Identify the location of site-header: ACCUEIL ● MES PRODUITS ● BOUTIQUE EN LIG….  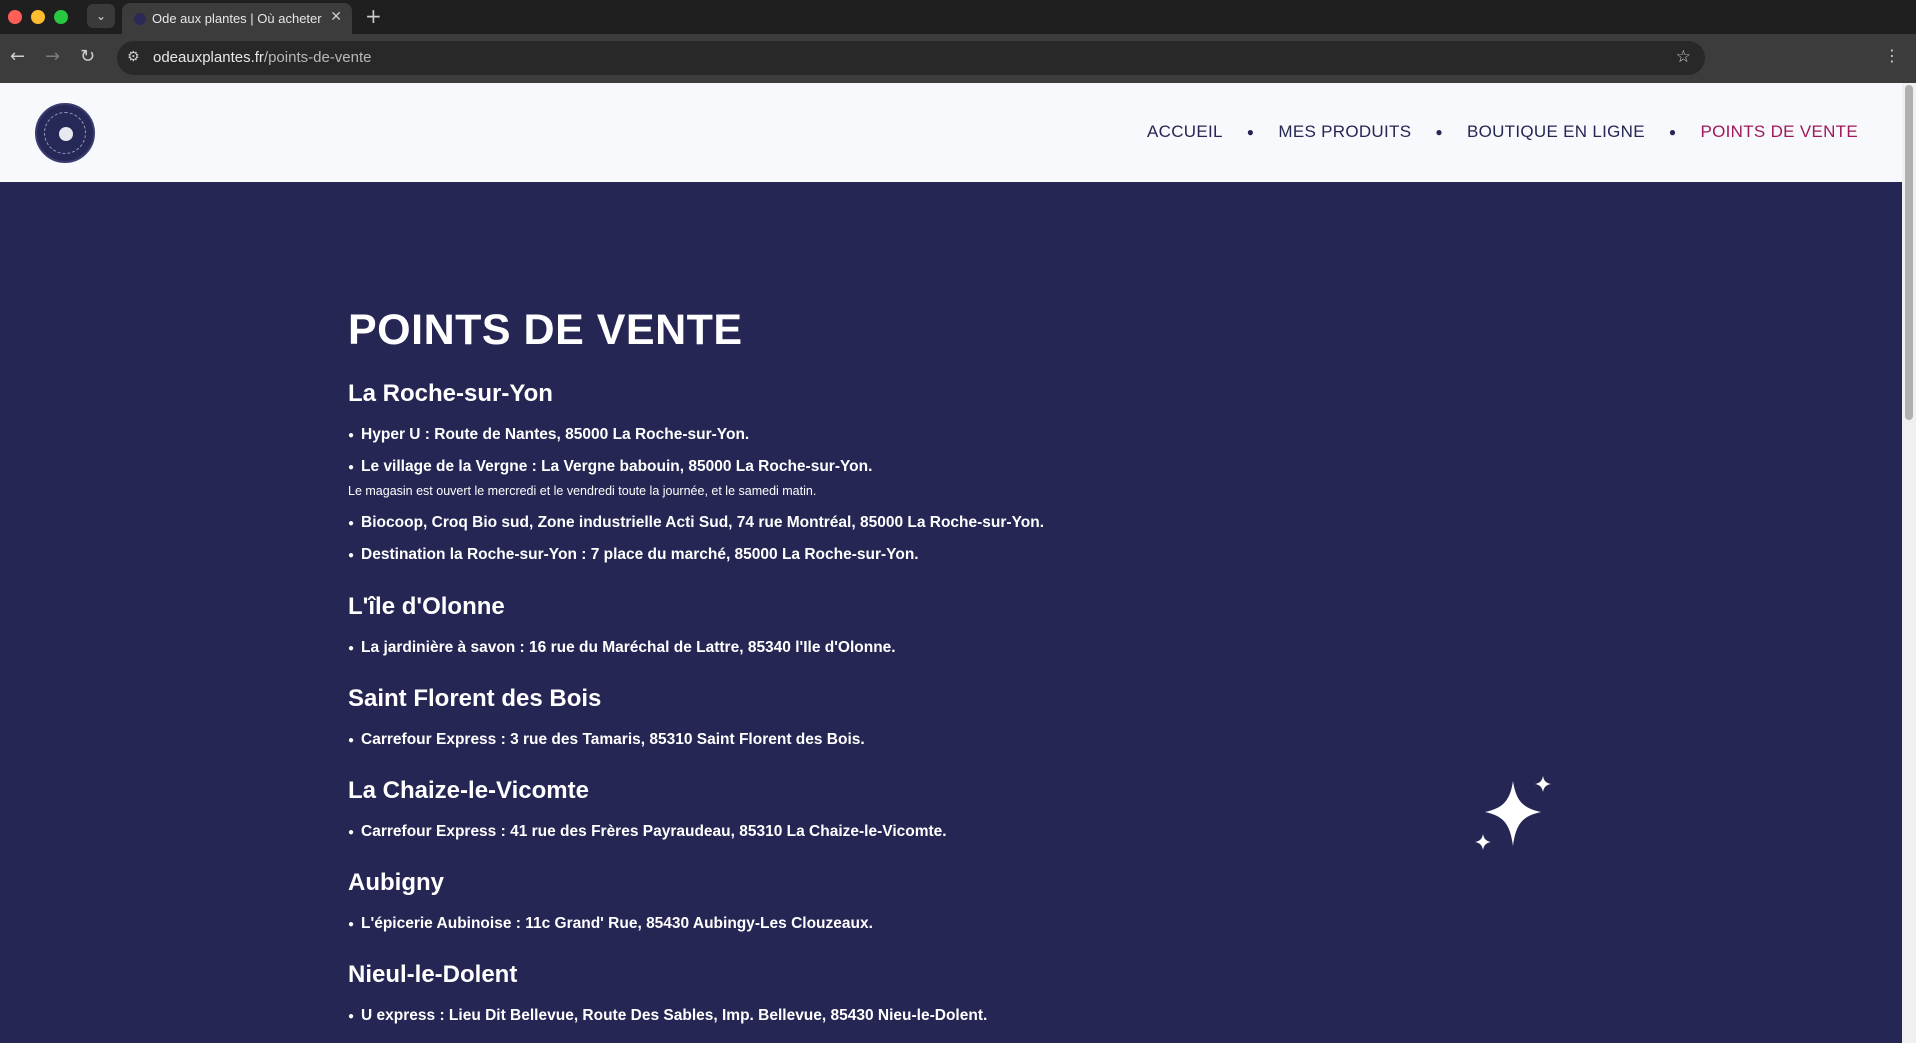
(951, 132).